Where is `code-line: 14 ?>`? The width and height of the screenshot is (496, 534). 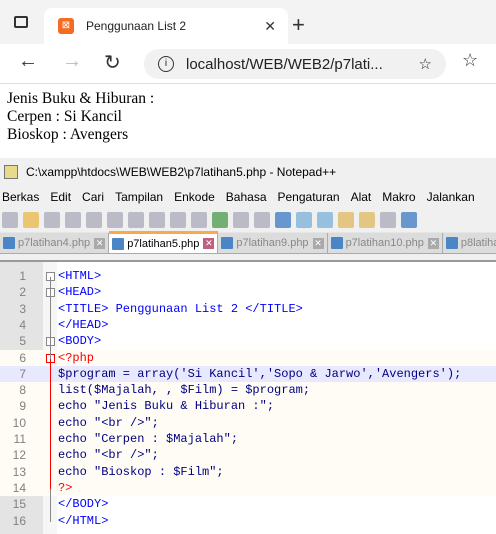 code-line: 14 ?> is located at coordinates (248, 488).